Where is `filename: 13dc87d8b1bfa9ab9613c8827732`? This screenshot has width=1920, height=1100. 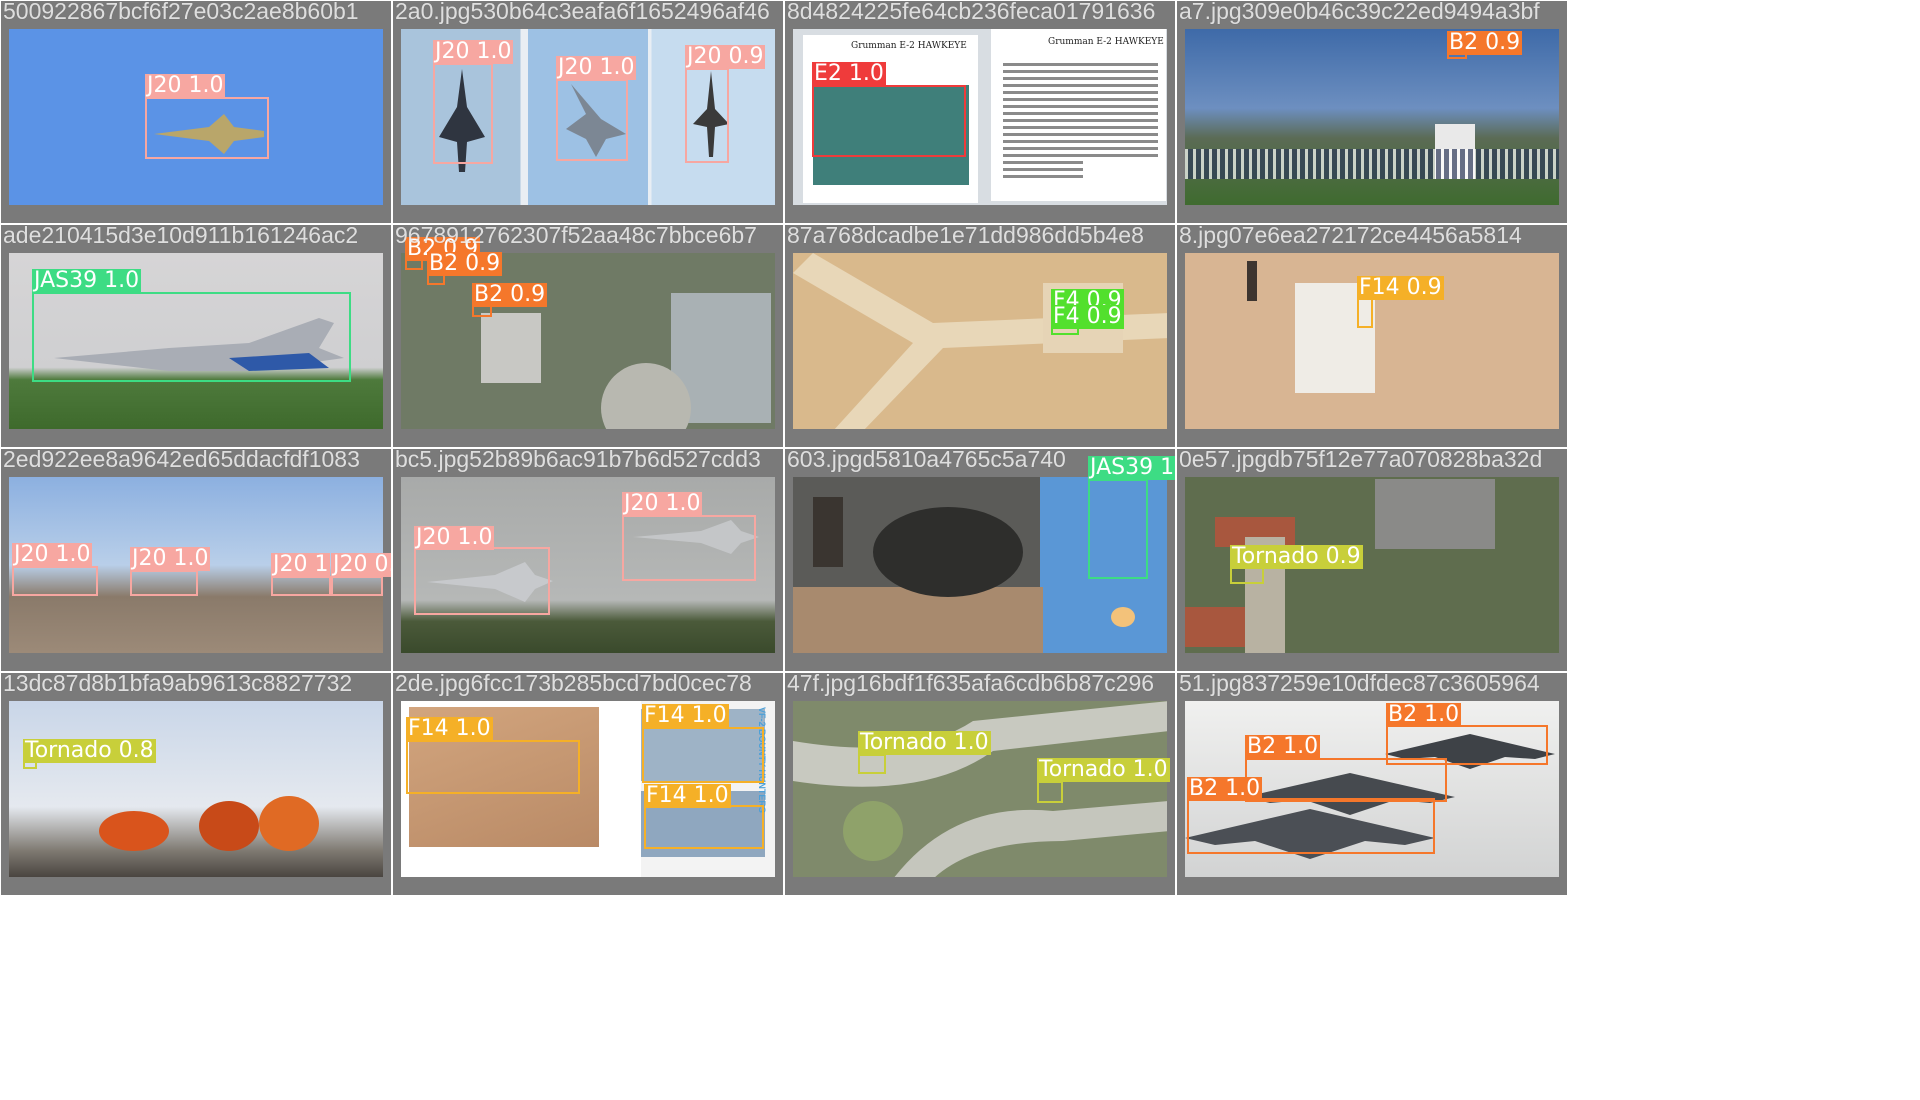
filename: 13dc87d8b1bfa9ab9613c8827732 is located at coordinates (178, 684).